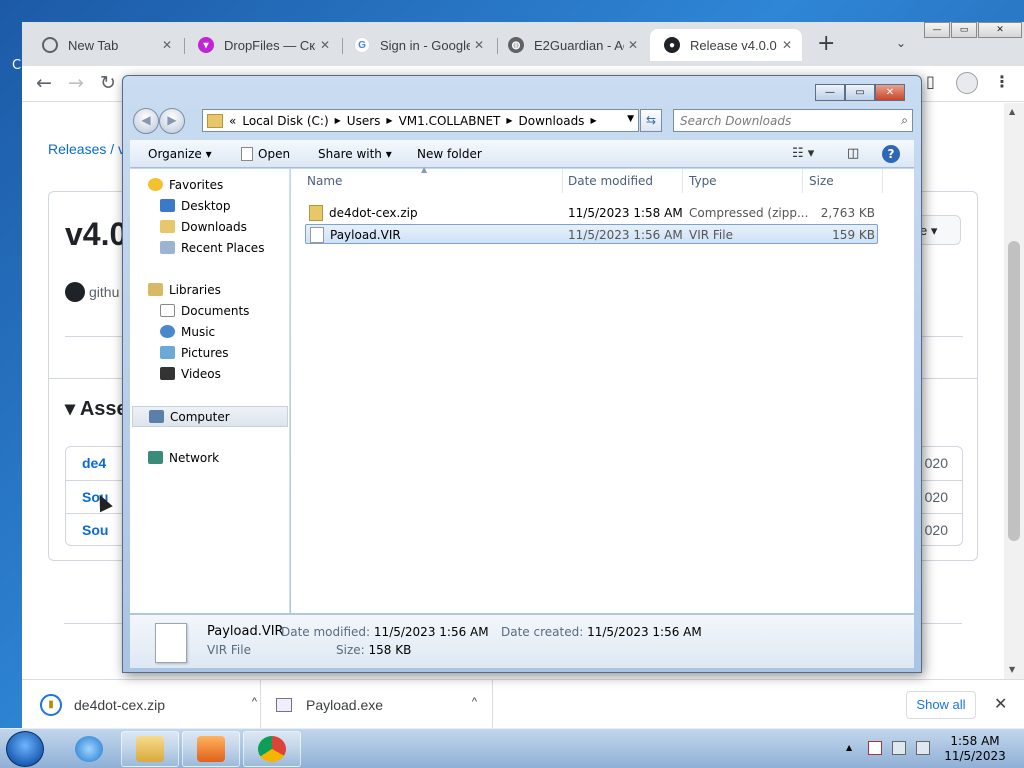 The height and width of the screenshot is (768, 1024). I want to click on tab-new-tab: New Tab ✕, so click(105, 45).